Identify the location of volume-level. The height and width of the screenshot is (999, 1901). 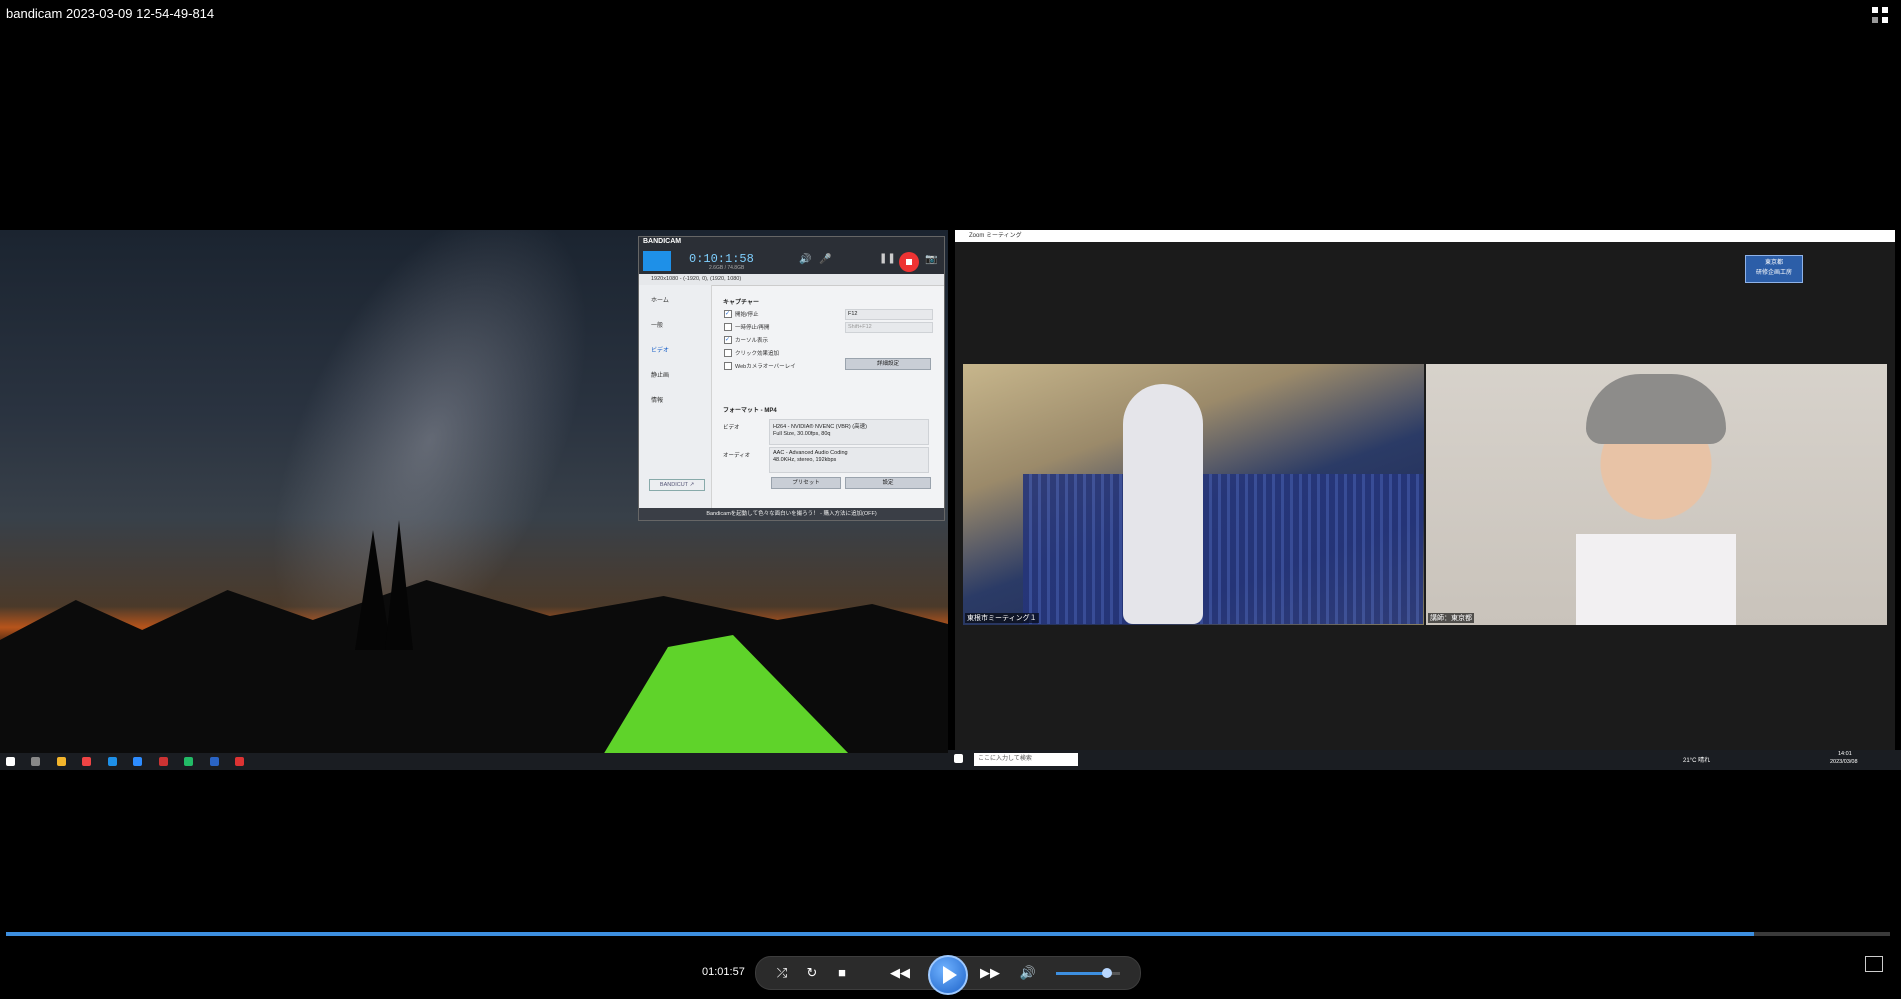
(1082, 973).